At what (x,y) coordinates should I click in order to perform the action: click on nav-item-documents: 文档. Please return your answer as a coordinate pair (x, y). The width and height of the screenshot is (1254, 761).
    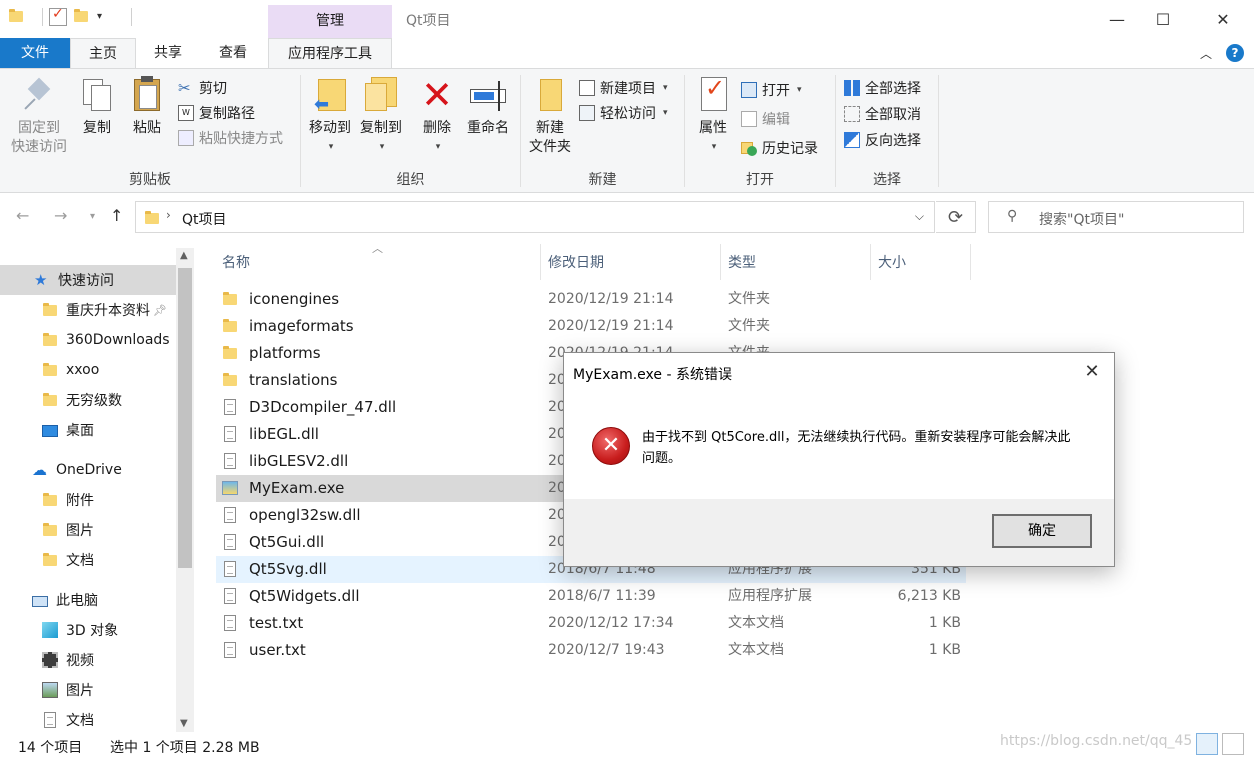
    Looking at the image, I should click on (88, 720).